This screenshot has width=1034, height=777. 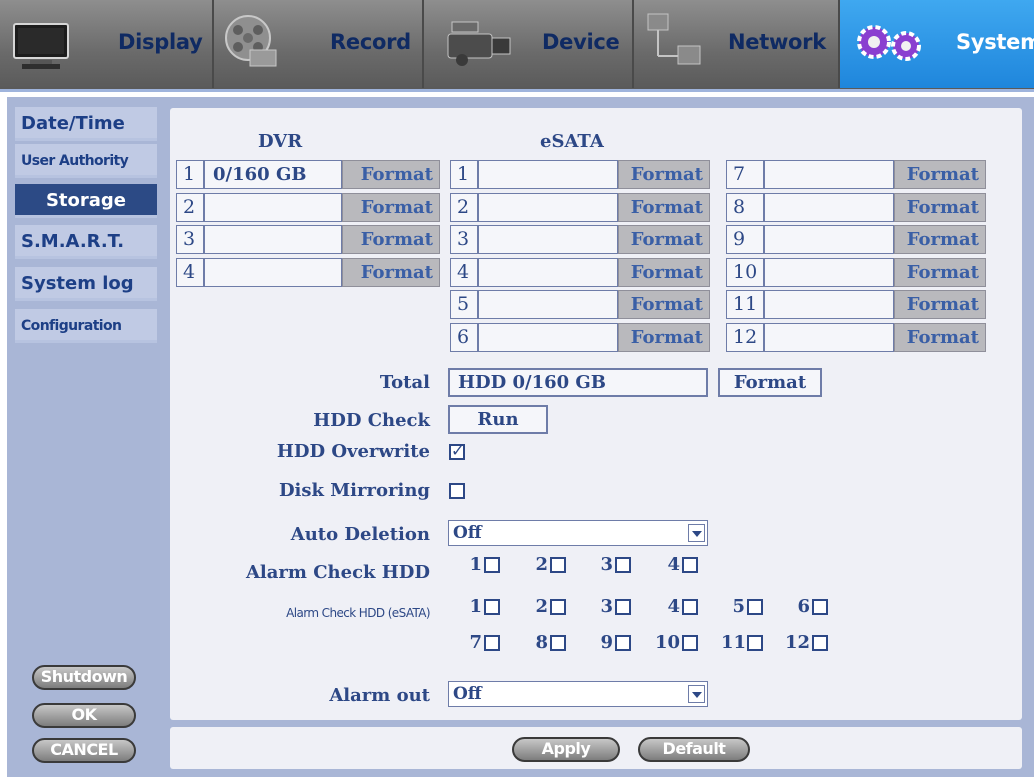 I want to click on tab-device: Device, so click(x=529, y=44).